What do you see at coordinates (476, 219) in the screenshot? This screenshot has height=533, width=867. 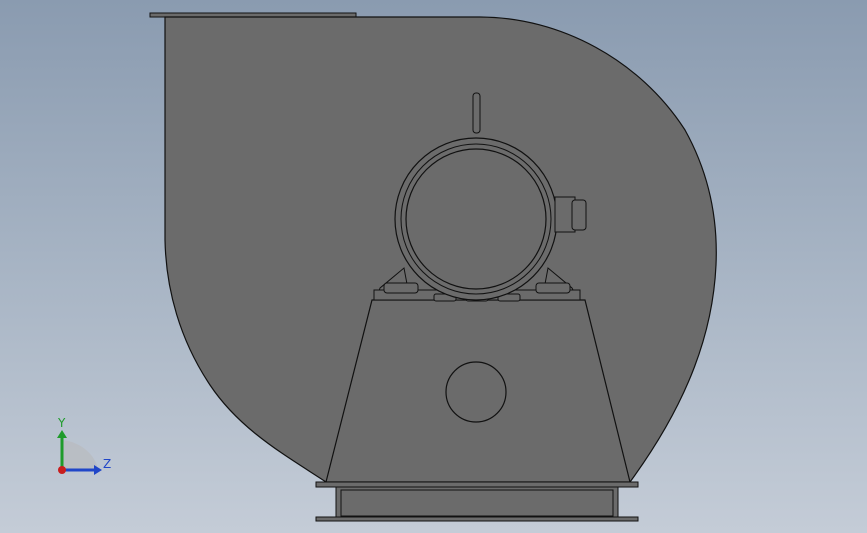 I see `motor-end-cover` at bounding box center [476, 219].